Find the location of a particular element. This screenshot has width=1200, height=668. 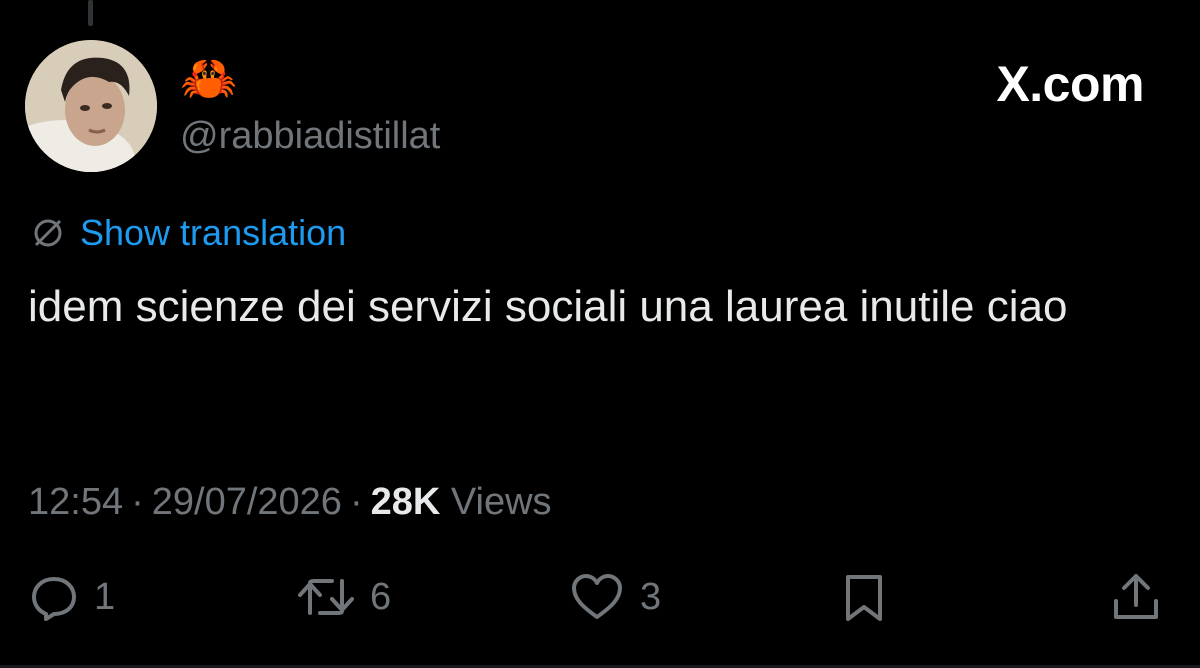

display-name: 🦀 is located at coordinates (208, 78).